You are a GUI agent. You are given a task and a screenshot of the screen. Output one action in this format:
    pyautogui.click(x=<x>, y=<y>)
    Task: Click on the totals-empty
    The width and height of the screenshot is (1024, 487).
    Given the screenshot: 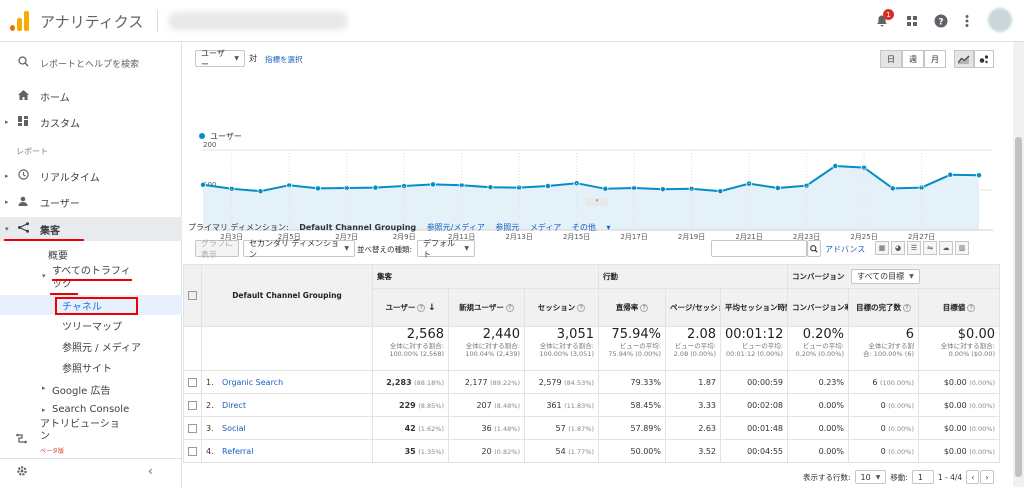 What is the action you would take?
    pyautogui.click(x=192, y=348)
    